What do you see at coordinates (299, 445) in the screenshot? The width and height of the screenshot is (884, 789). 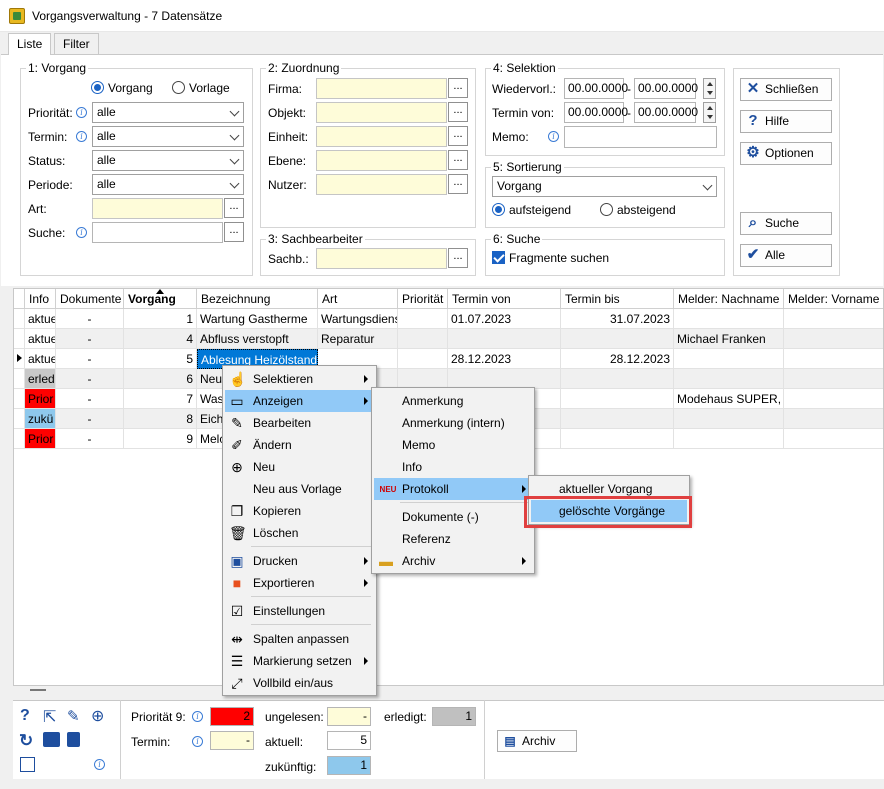 I see `menu-aendern: ✐ Ändern` at bounding box center [299, 445].